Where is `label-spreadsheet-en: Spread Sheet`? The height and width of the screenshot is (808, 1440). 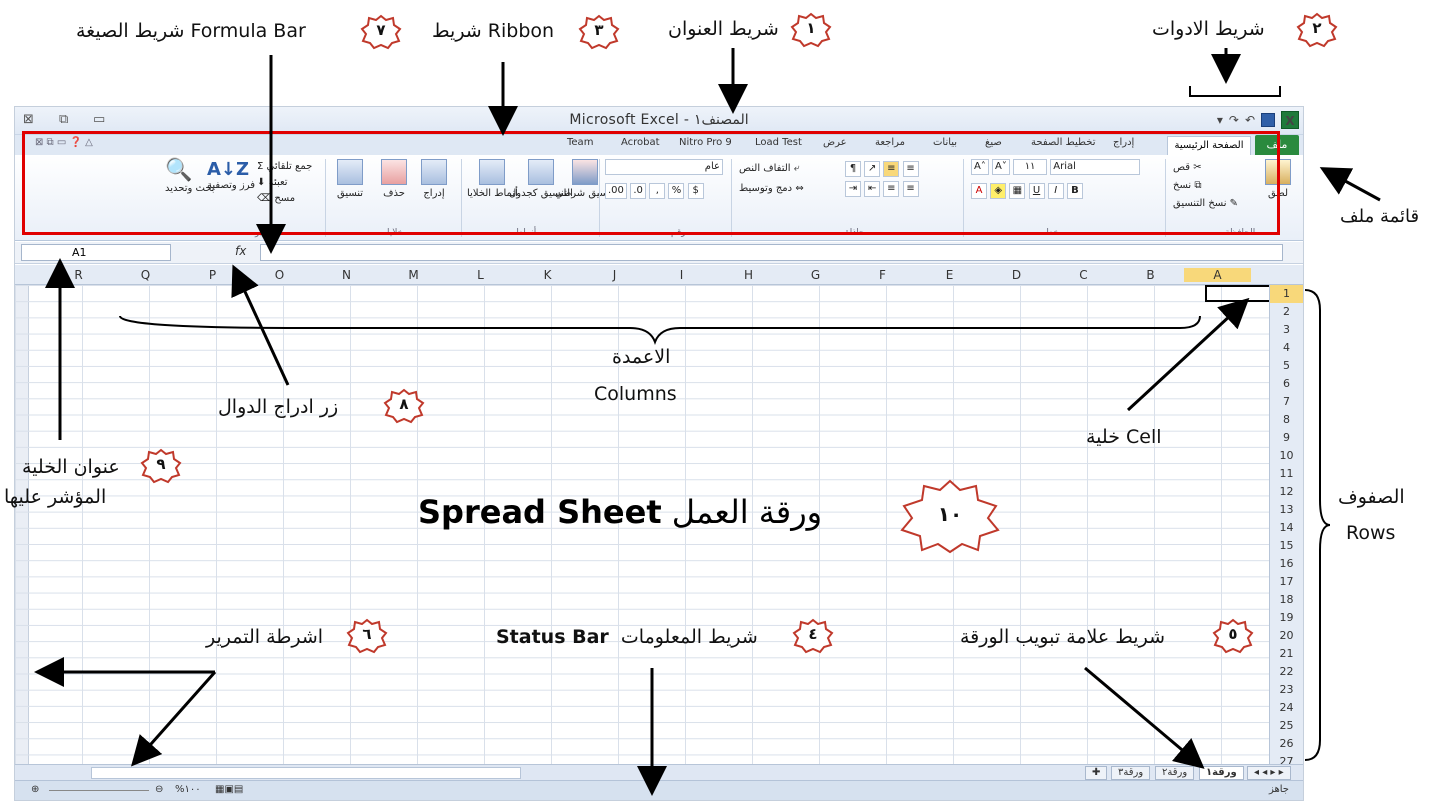
label-spreadsheet-en: Spread Sheet is located at coordinates (540, 512).